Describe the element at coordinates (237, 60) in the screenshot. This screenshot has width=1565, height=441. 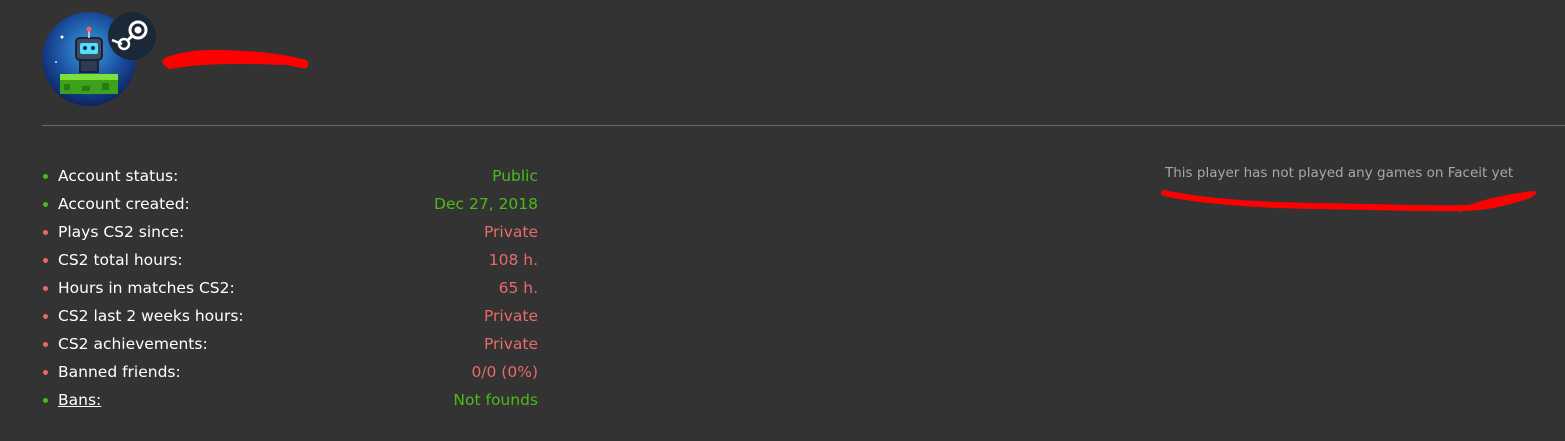
I see `redacted-username` at that location.